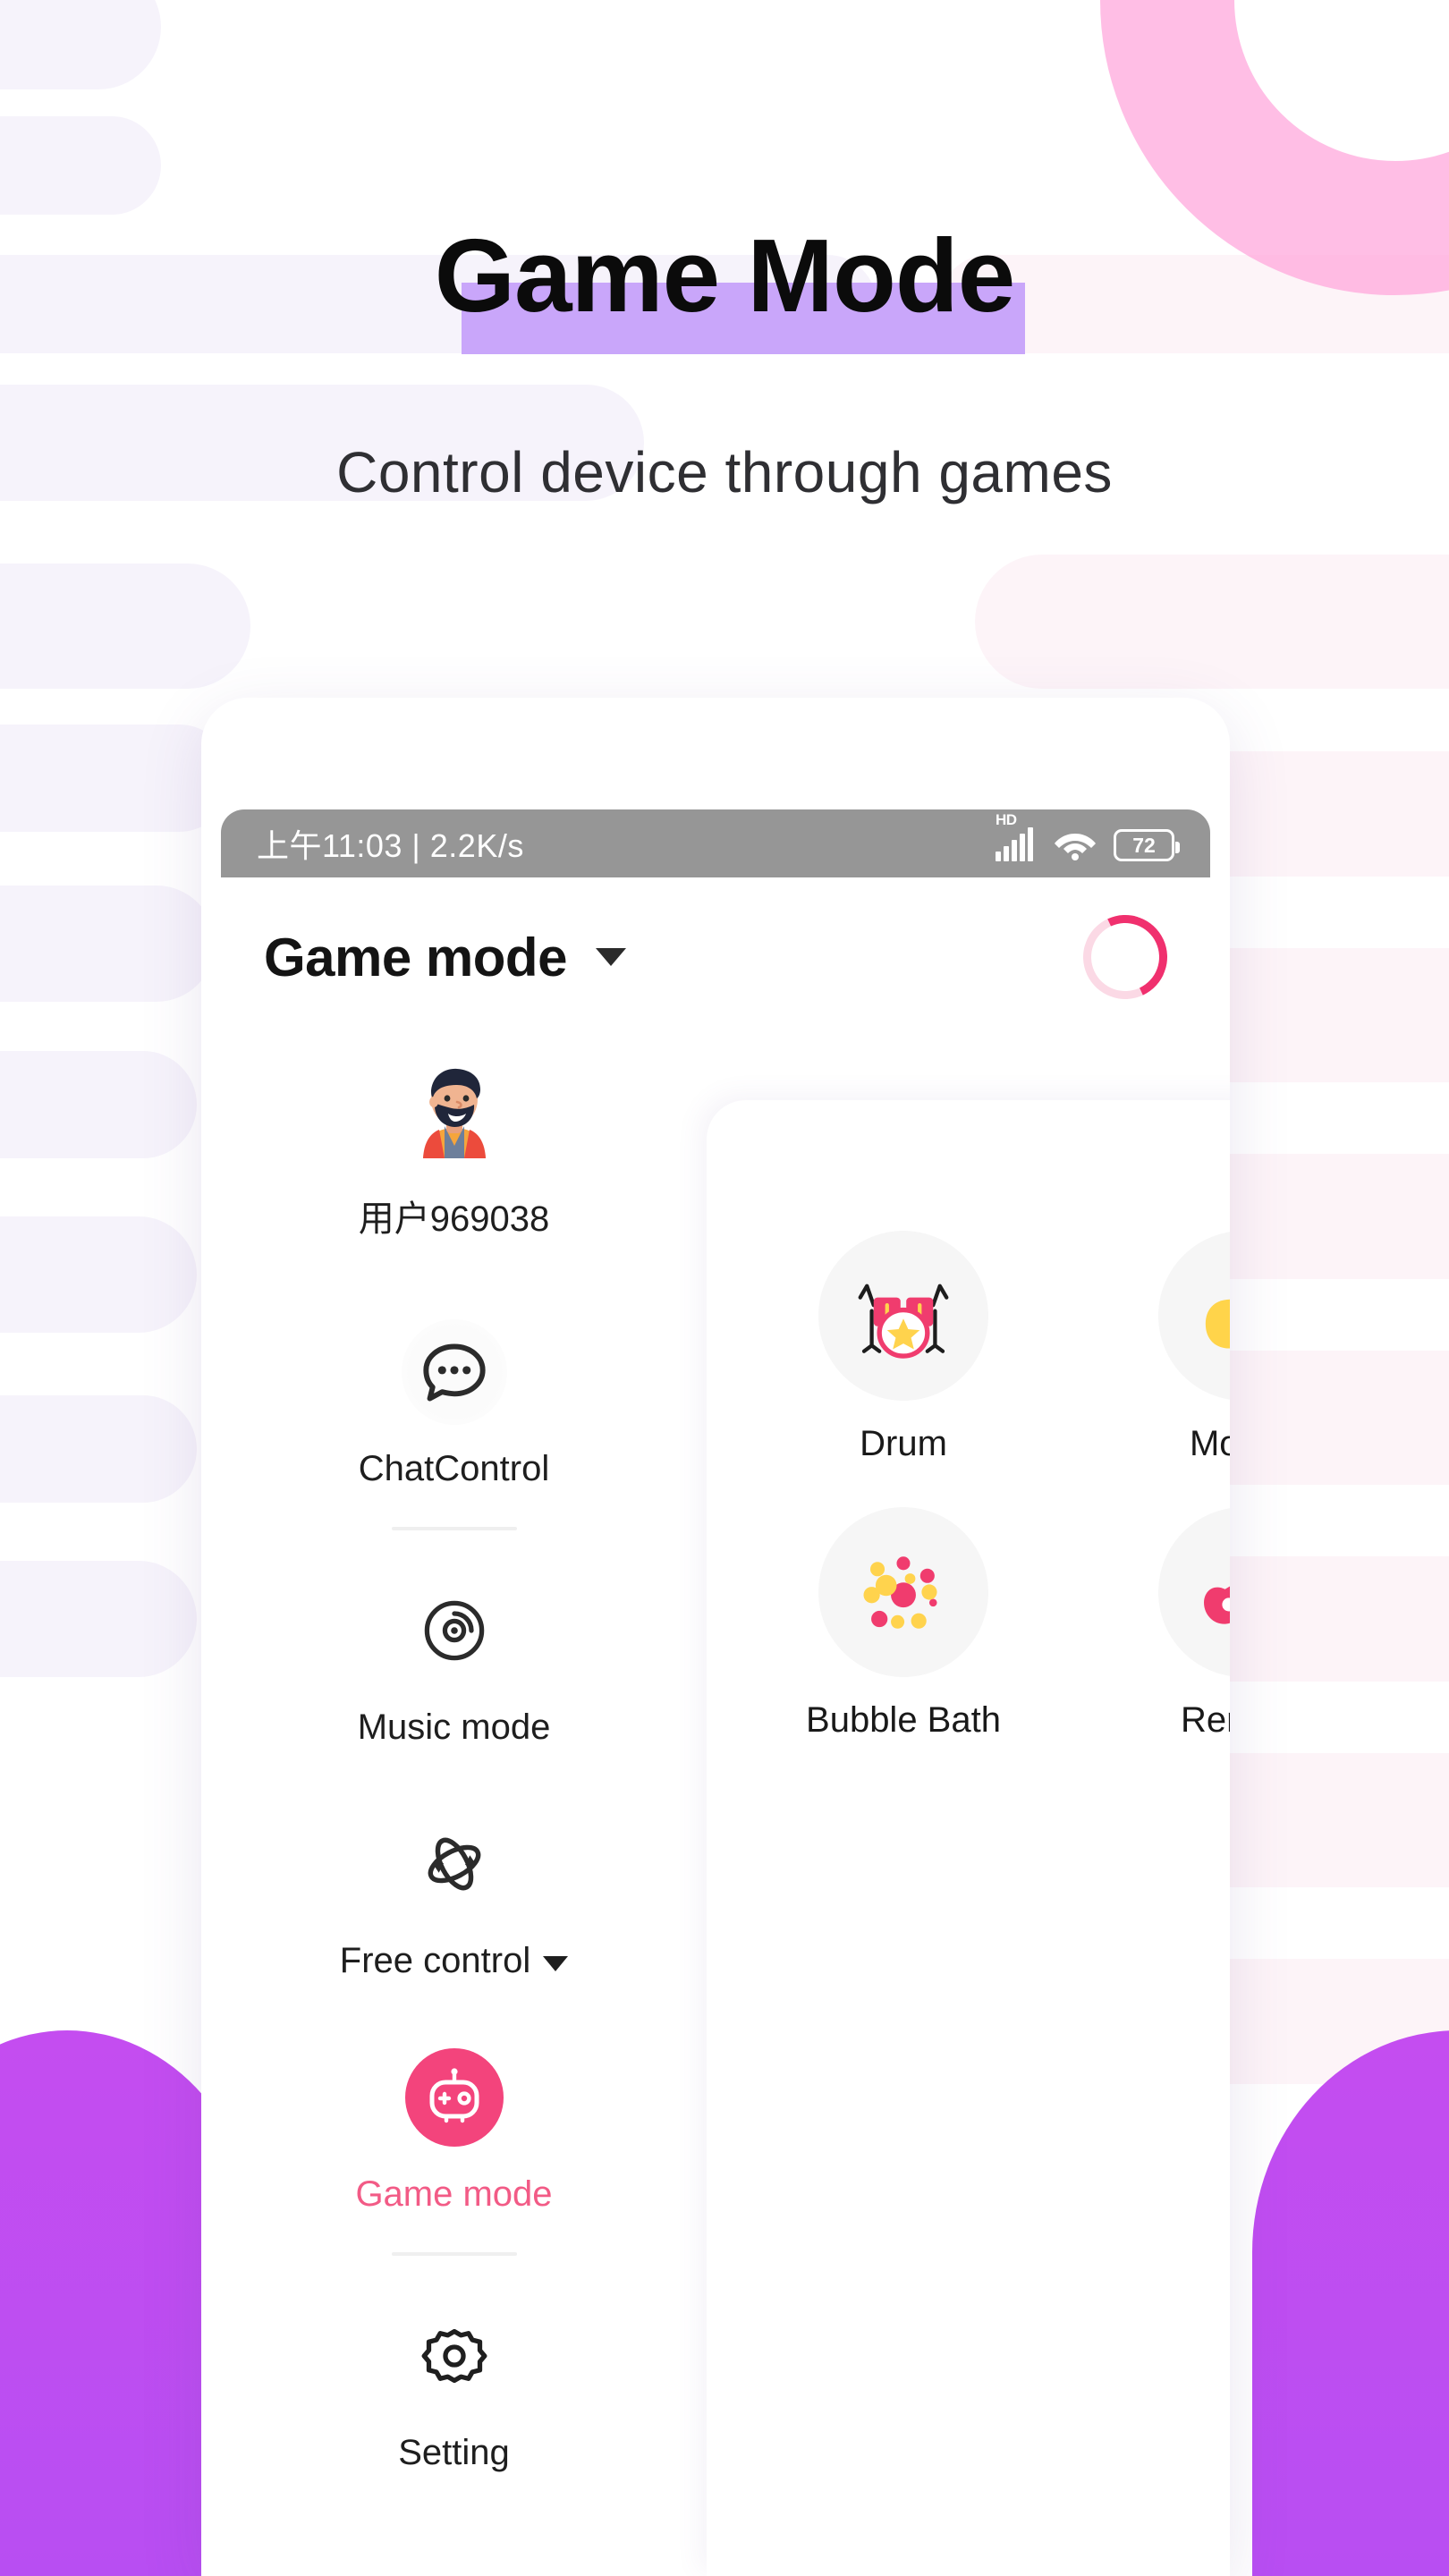 This screenshot has height=2576, width=1449. What do you see at coordinates (1178, 1347) in the screenshot?
I see `game-tile-motion: Motion` at bounding box center [1178, 1347].